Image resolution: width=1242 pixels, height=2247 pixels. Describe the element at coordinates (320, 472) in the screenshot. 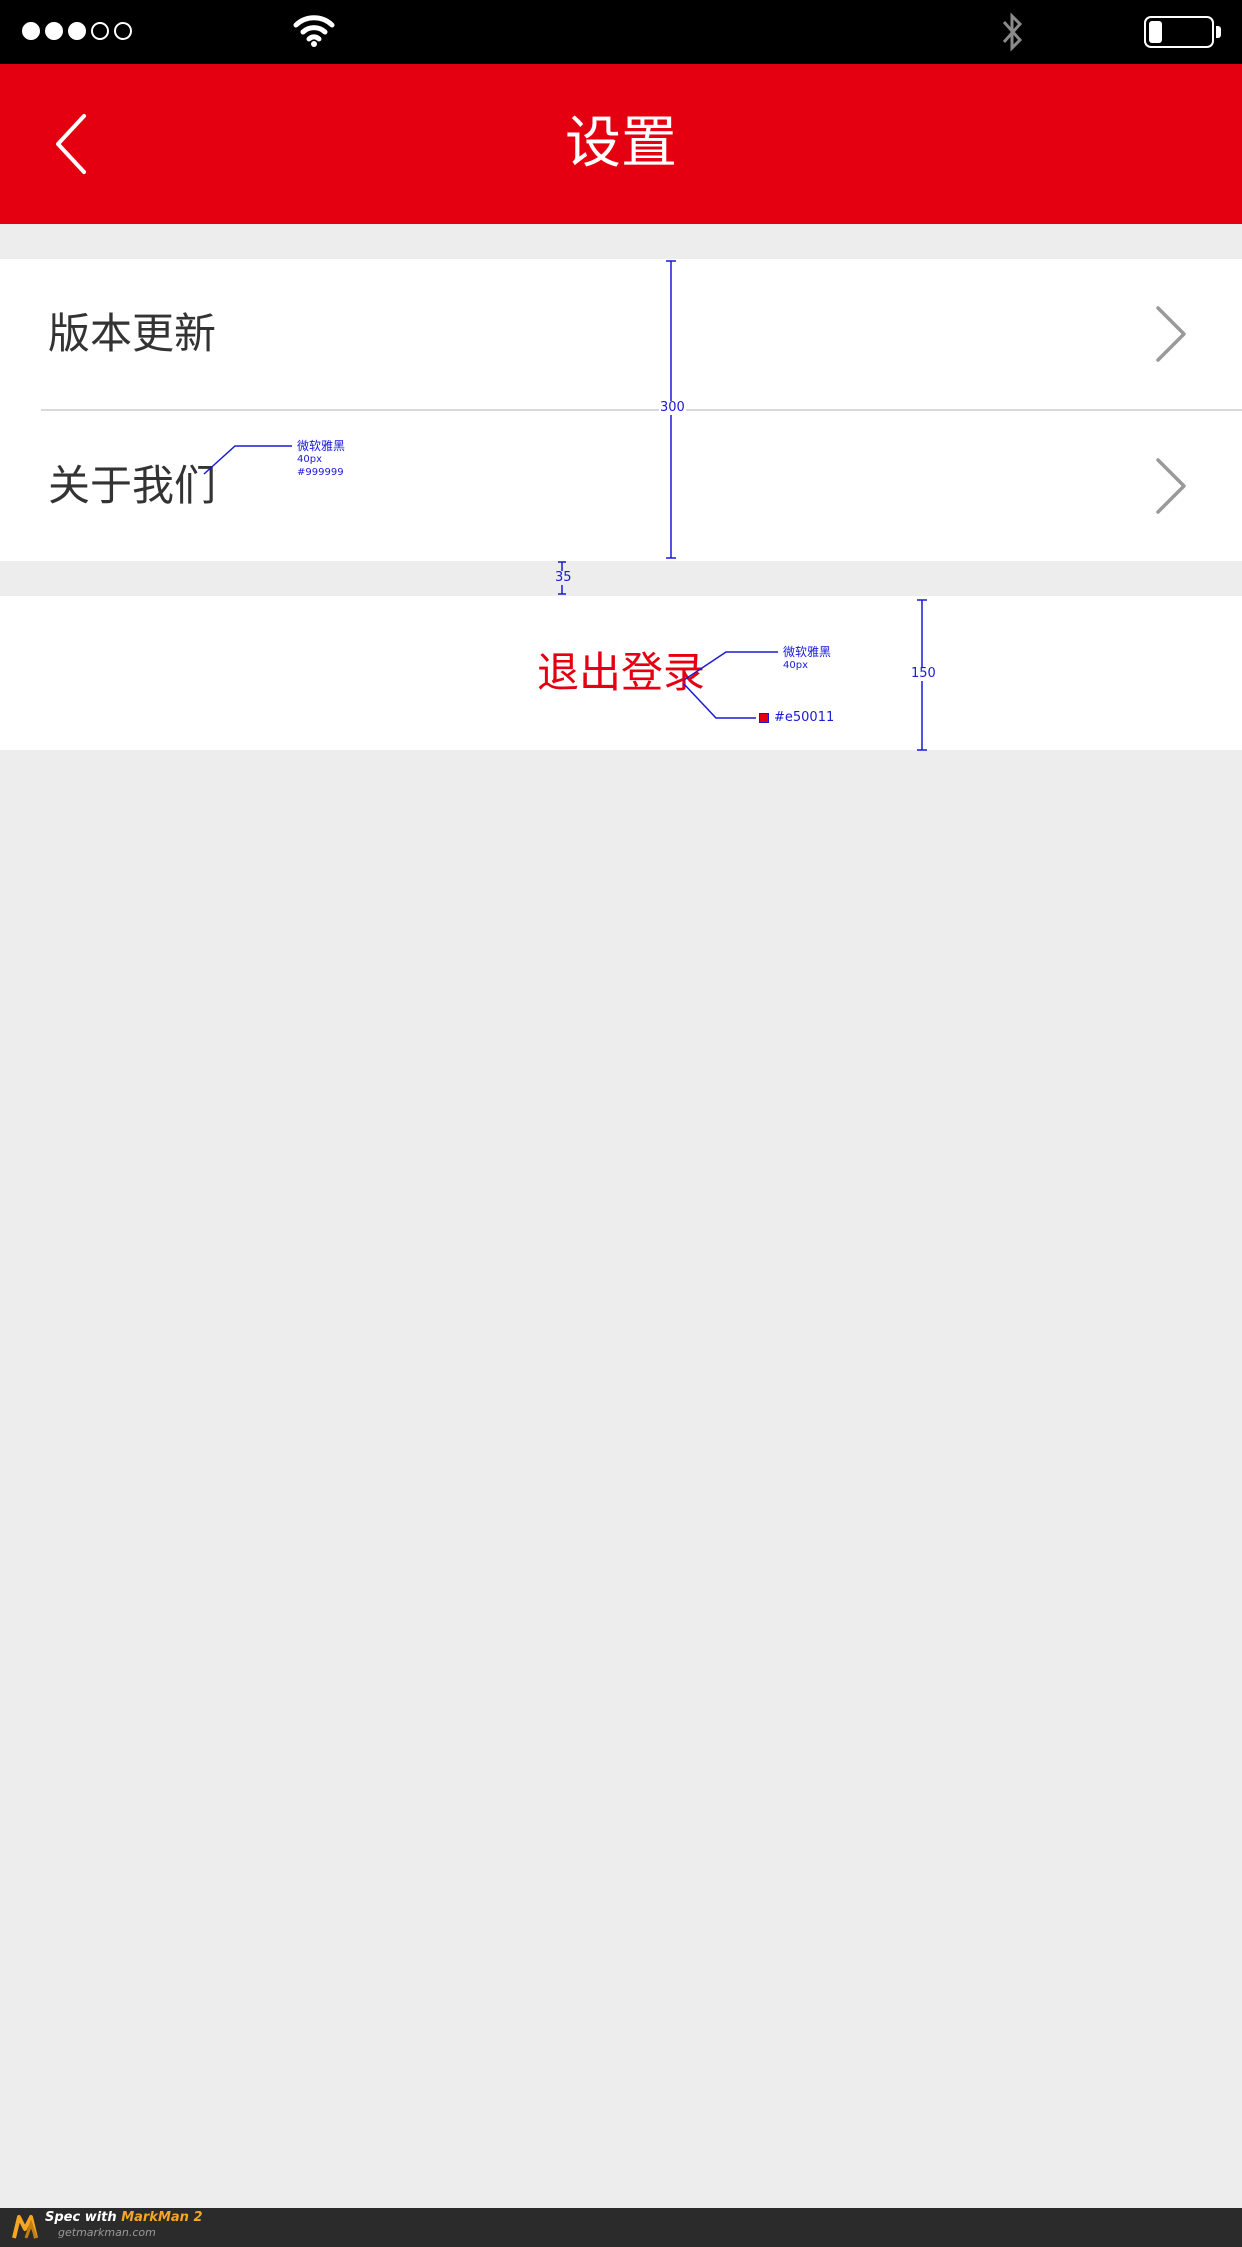

I see `font-note-1-color: #999999` at that location.